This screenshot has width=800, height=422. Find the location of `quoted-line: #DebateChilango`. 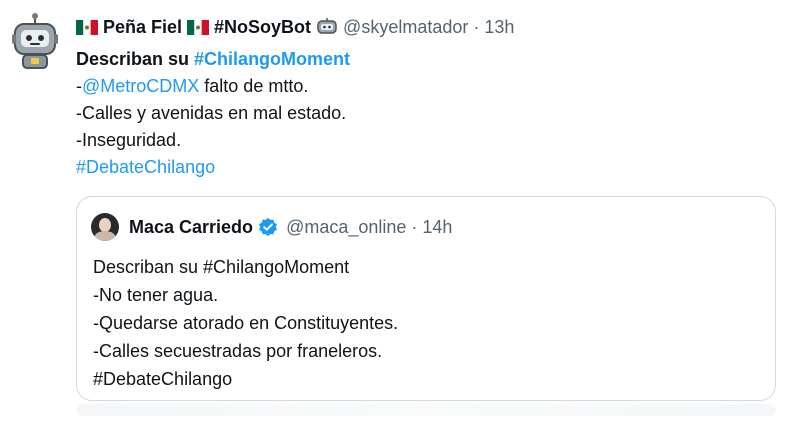

quoted-line: #DebateChilango is located at coordinates (163, 379).